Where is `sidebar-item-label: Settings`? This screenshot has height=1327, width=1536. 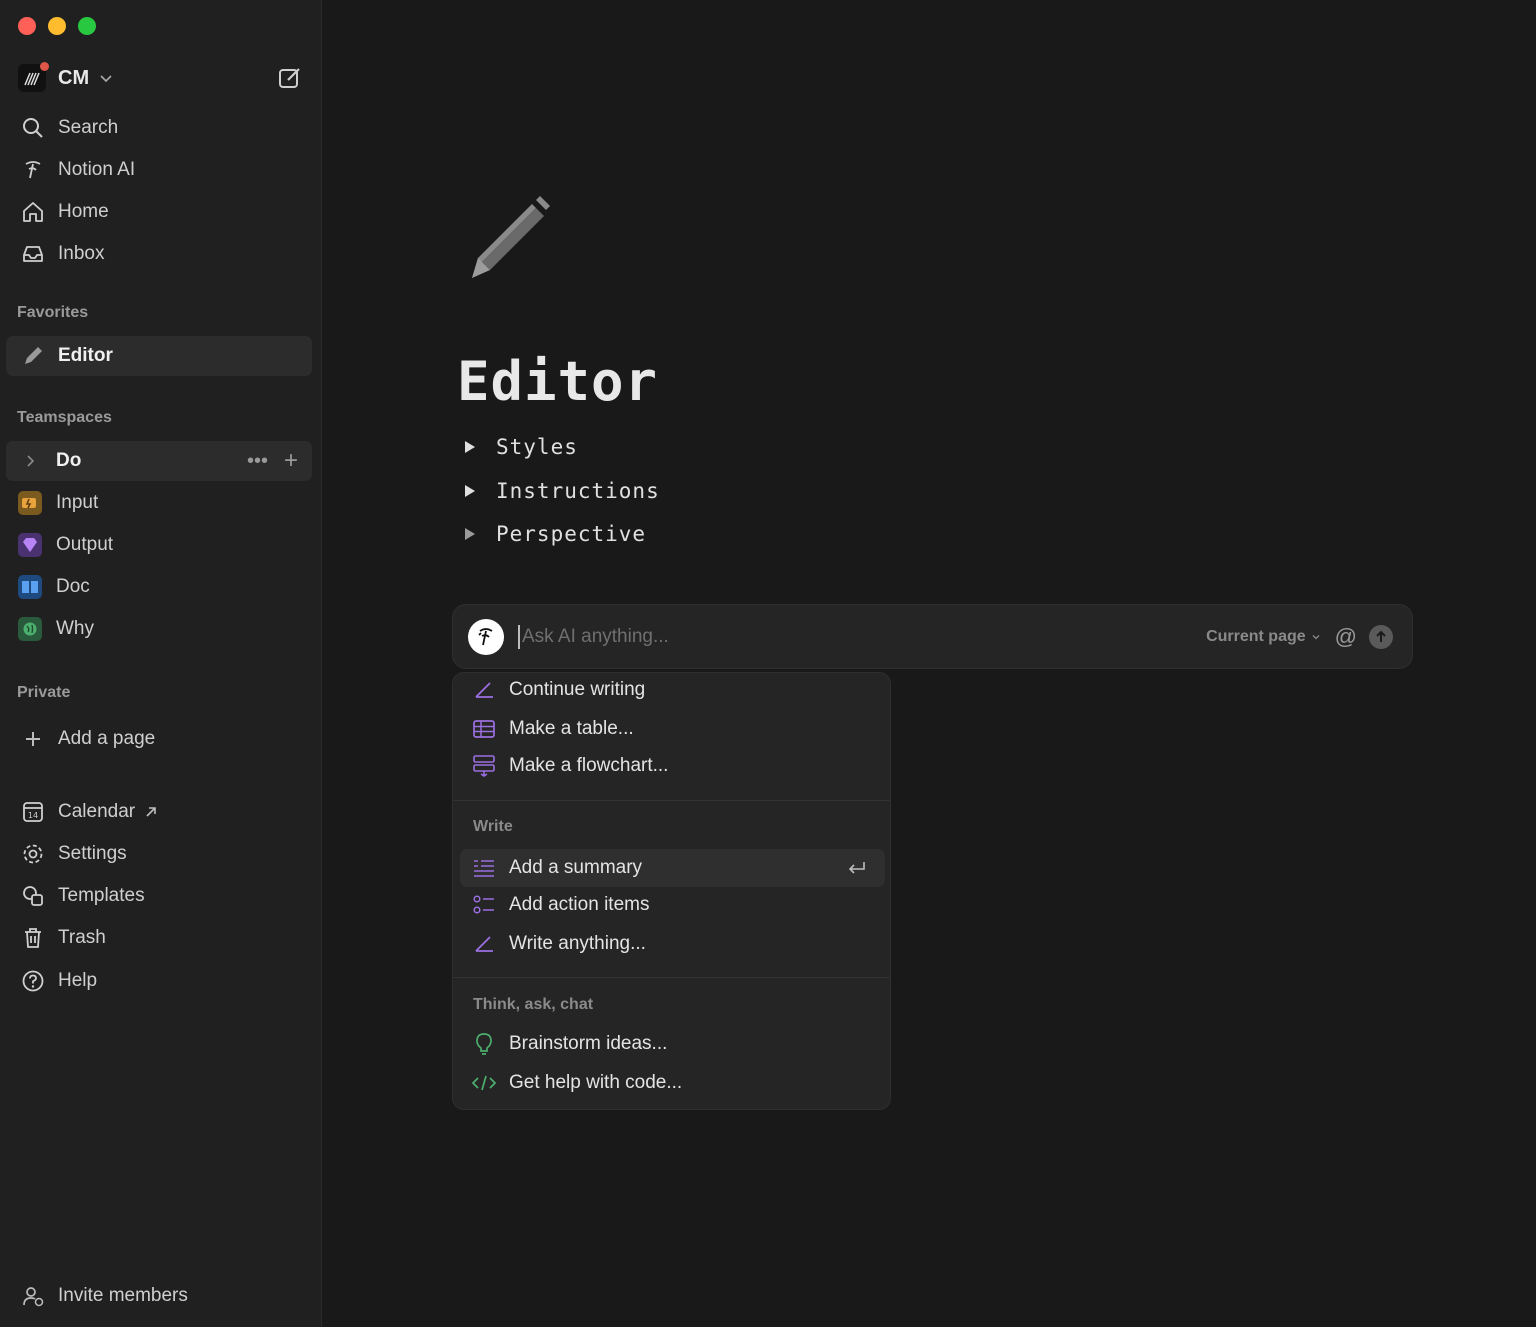 sidebar-item-label: Settings is located at coordinates (92, 853).